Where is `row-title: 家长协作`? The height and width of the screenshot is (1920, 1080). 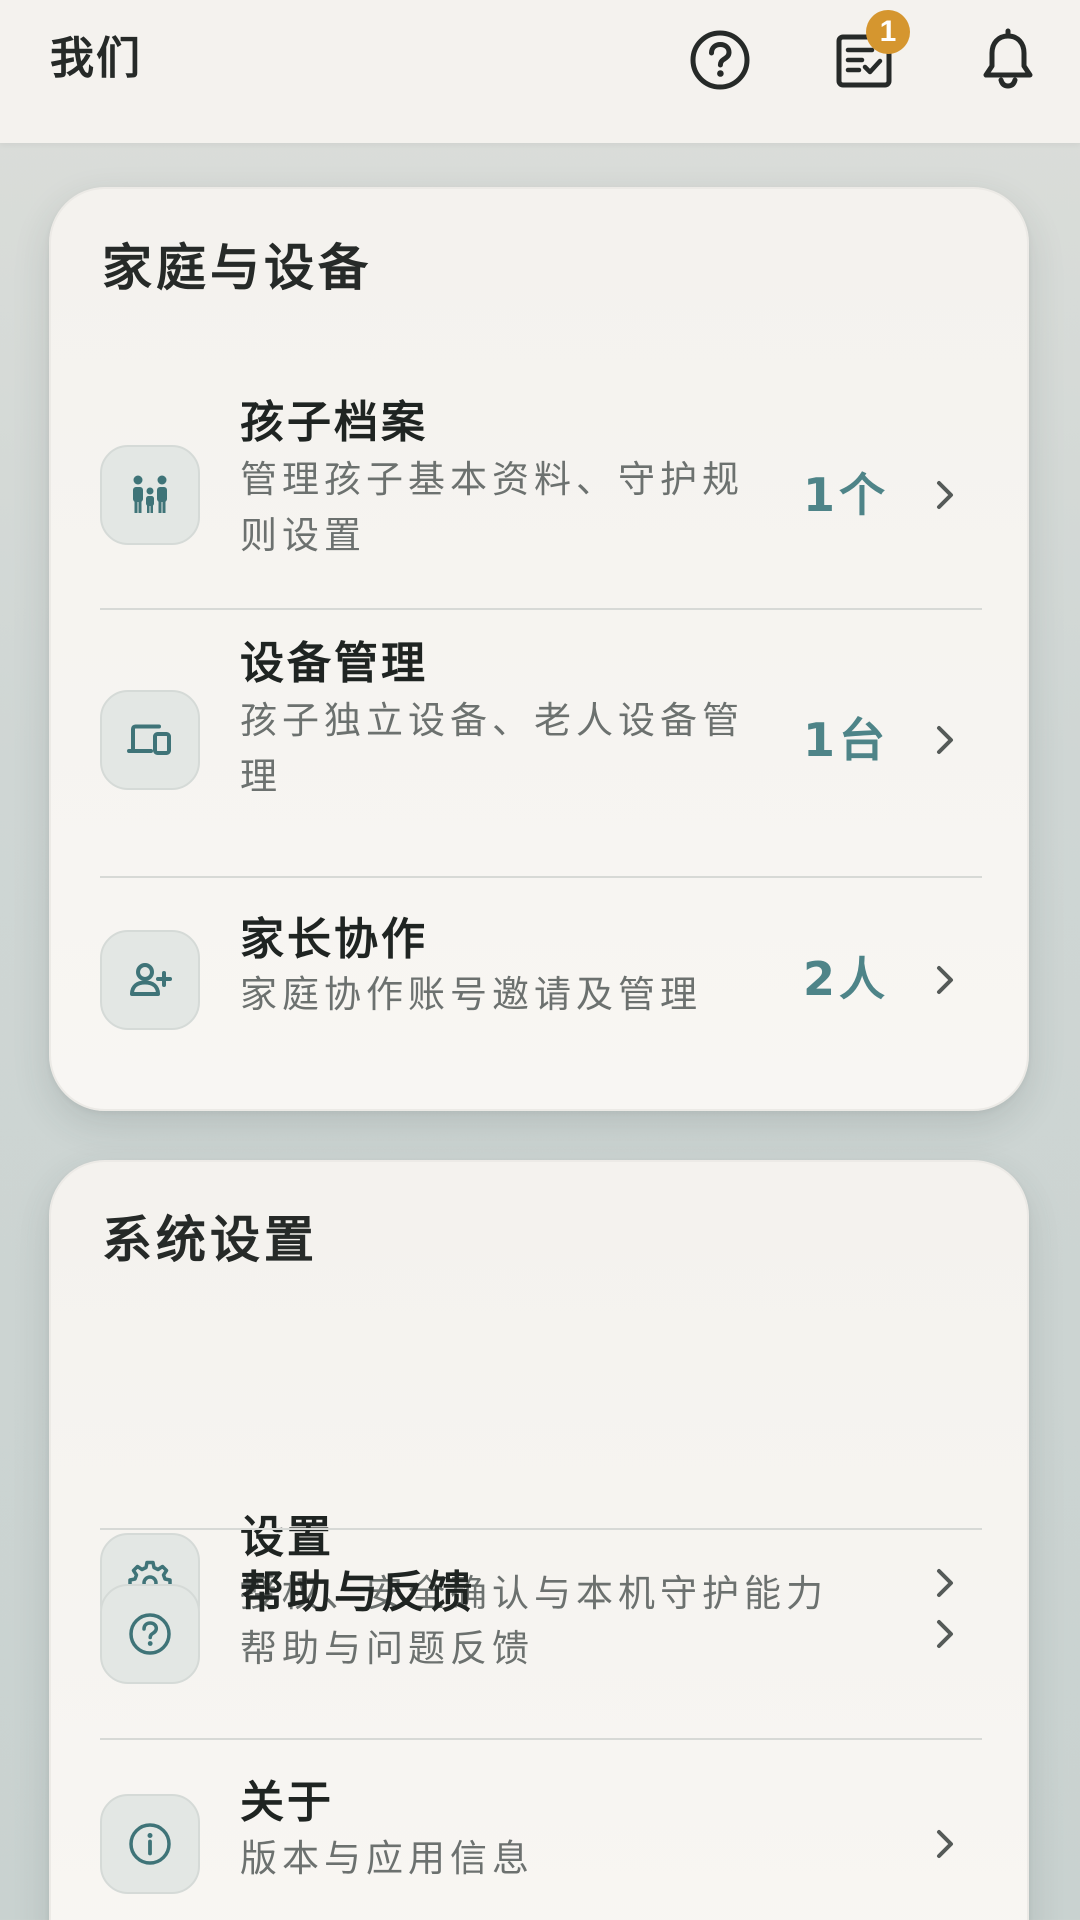 row-title: 家长协作 is located at coordinates (334, 939).